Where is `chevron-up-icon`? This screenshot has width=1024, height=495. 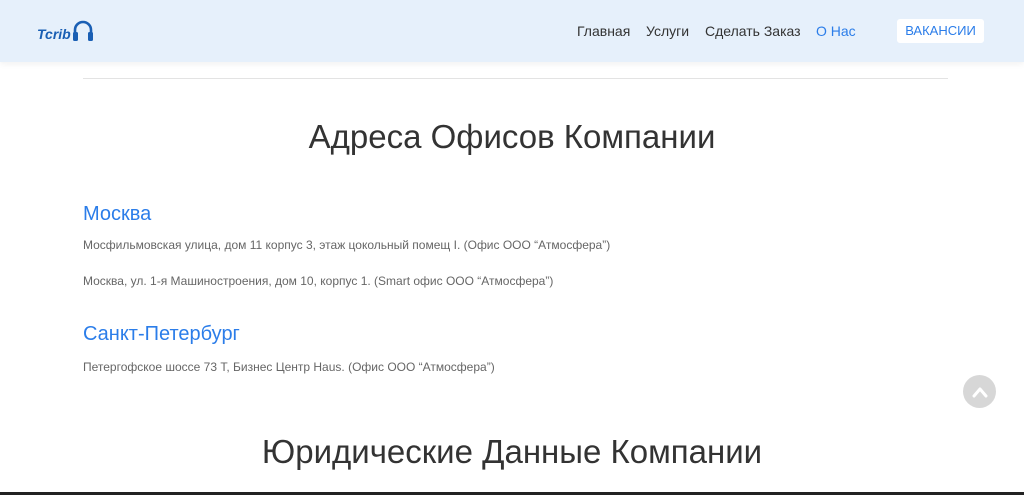
chevron-up-icon is located at coordinates (979, 392).